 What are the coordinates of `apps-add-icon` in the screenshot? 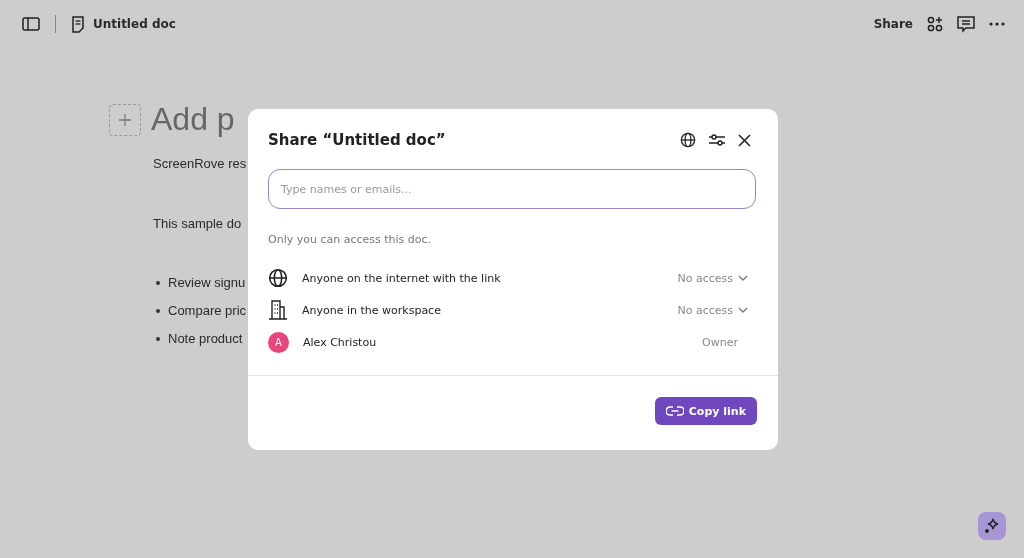 It's located at (935, 24).